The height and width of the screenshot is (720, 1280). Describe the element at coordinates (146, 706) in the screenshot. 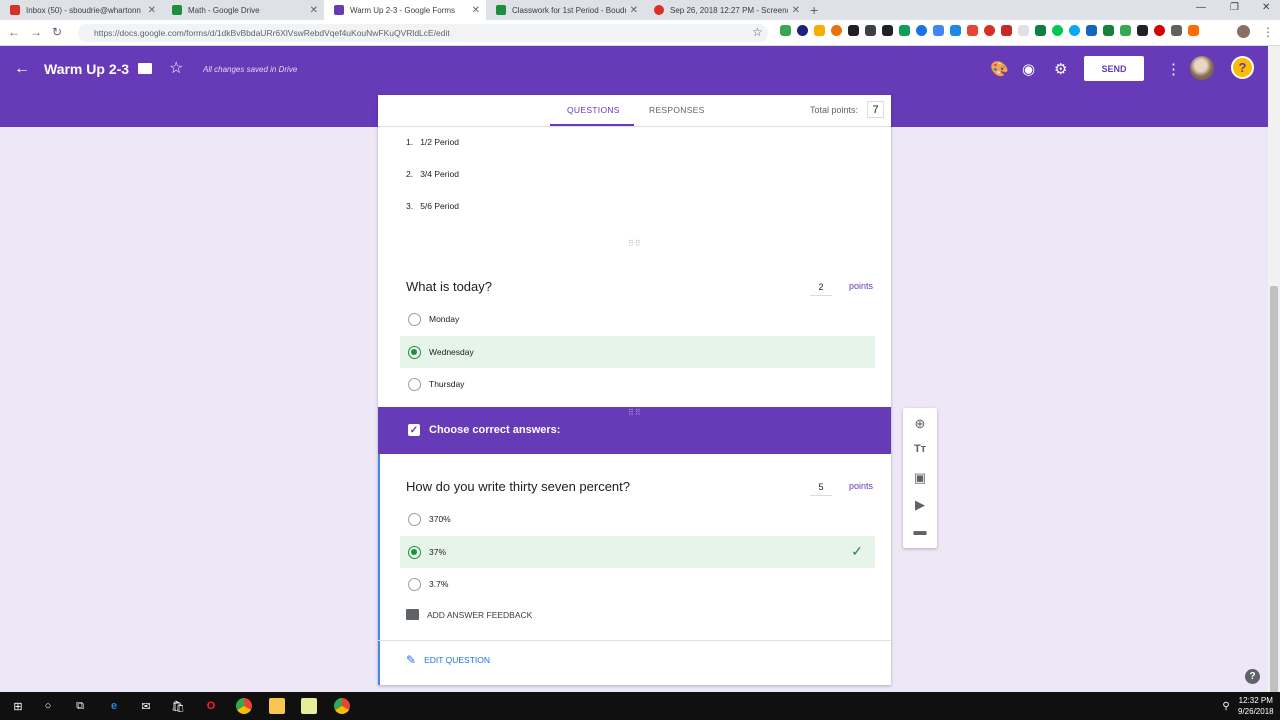

I see `mail-icon: ✉` at that location.